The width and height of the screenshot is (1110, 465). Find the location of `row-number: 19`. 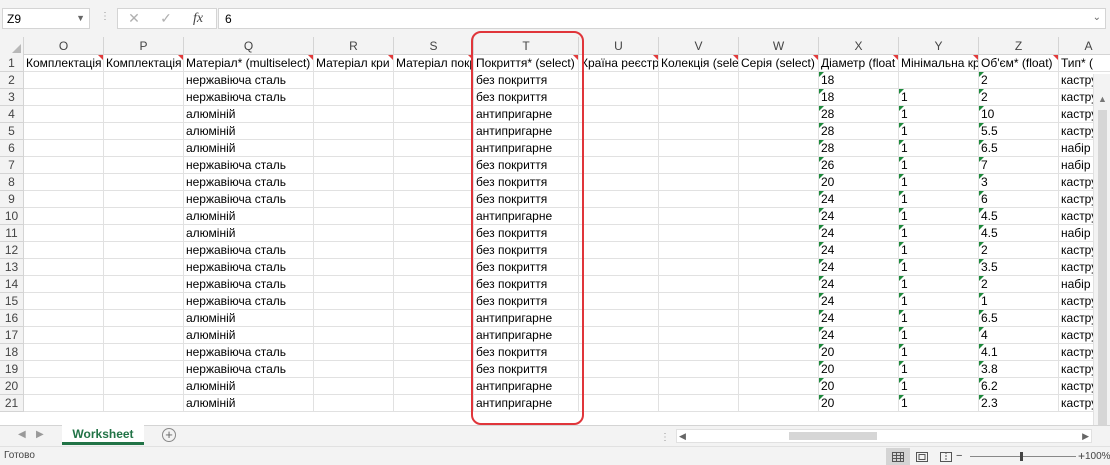

row-number: 19 is located at coordinates (12, 369).